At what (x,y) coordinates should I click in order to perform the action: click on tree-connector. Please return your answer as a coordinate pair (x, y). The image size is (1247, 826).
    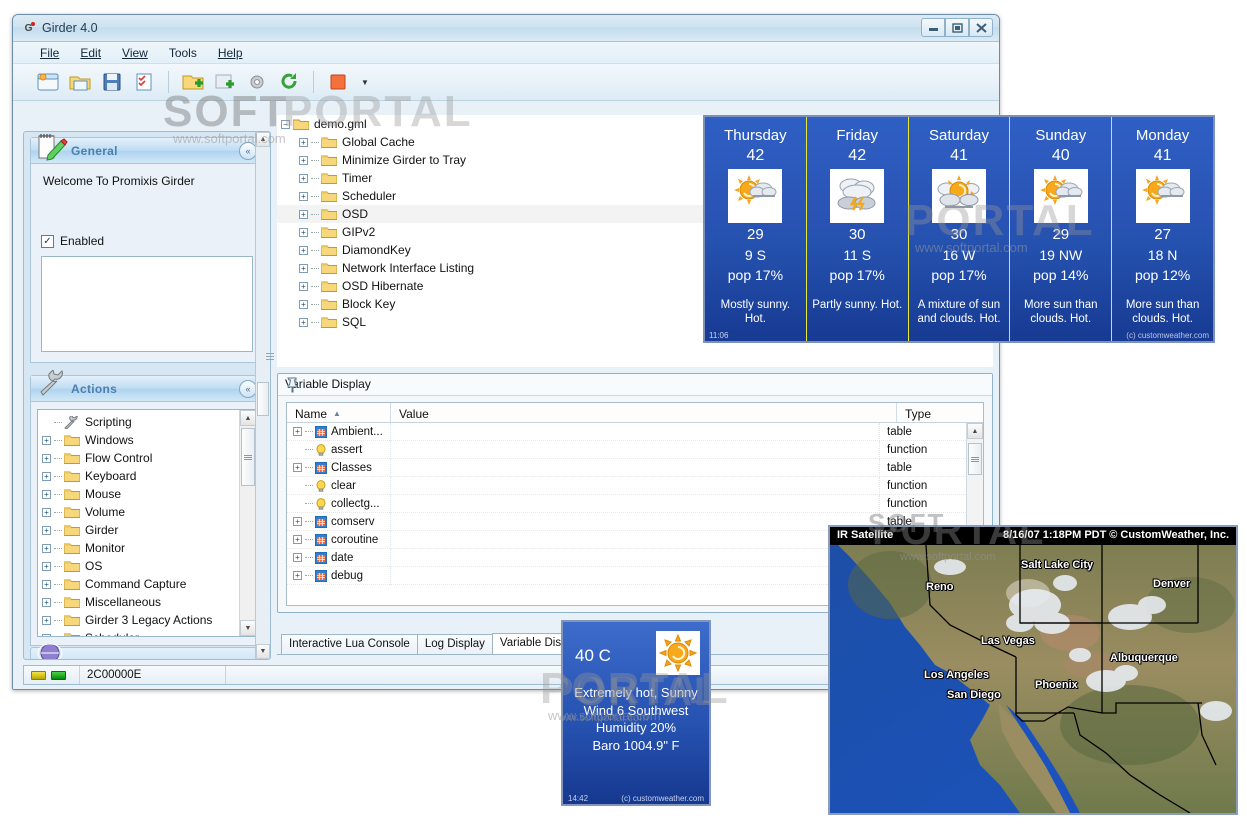
    Looking at the image, I should click on (309, 575).